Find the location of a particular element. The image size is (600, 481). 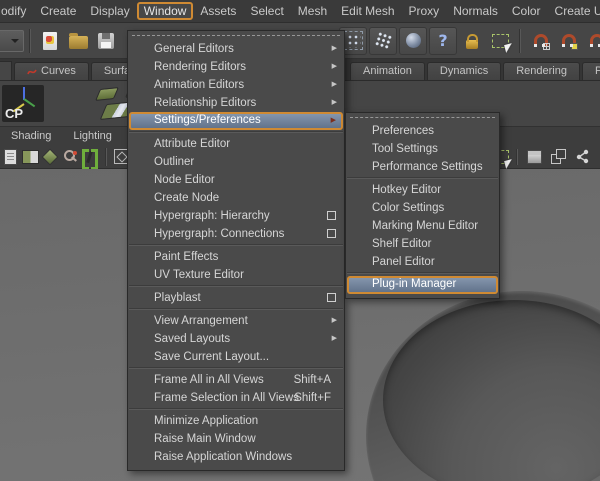

menu-item-general-editors: General Editors ▶ is located at coordinates (236, 49).